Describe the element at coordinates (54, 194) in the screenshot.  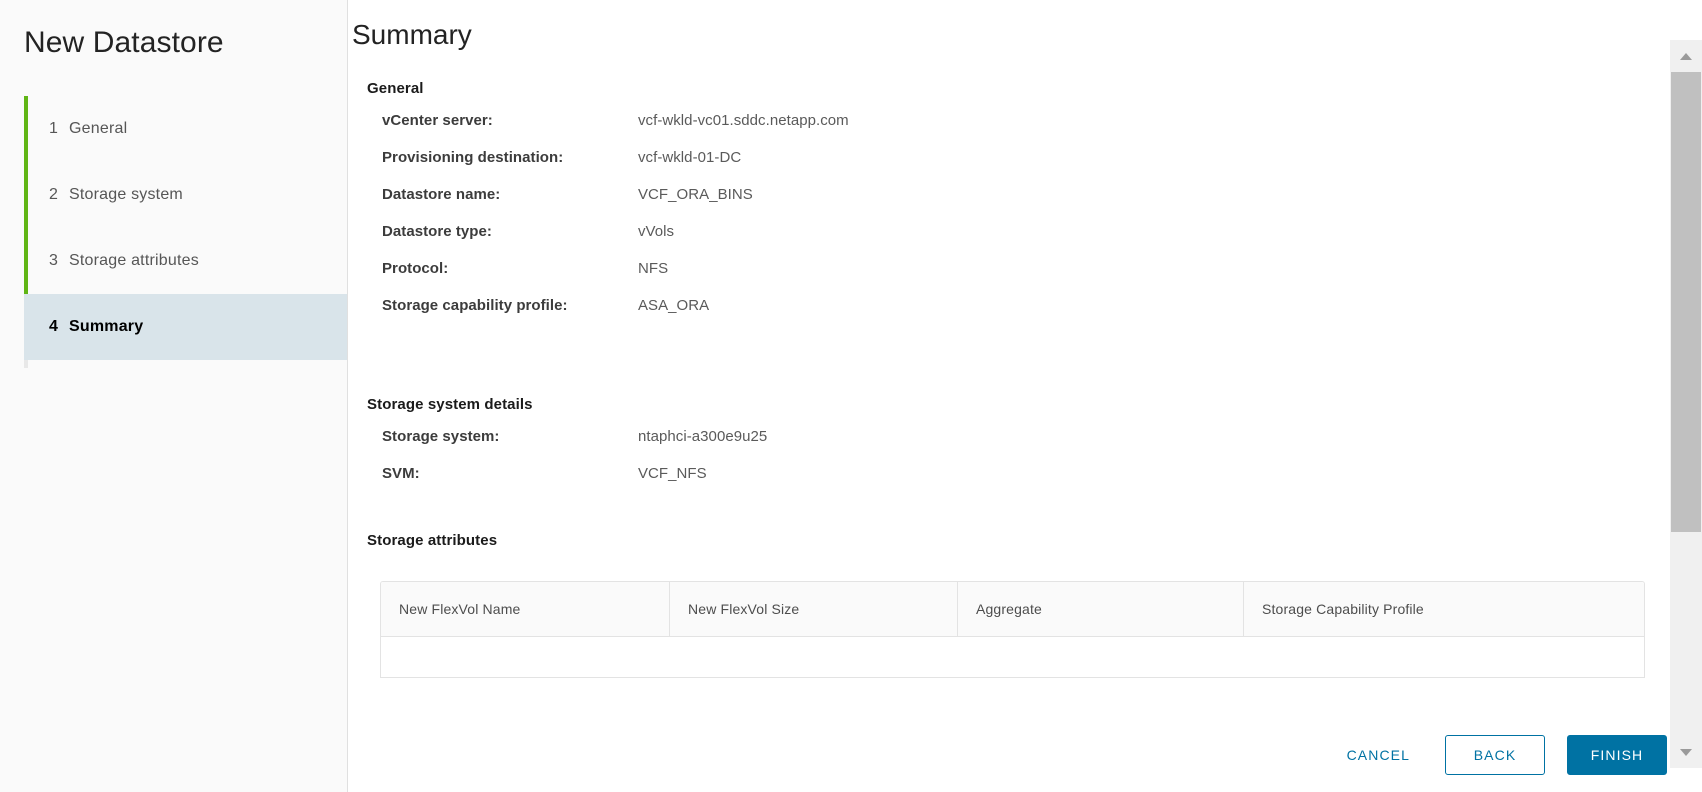
I see `step-number: 2` at that location.